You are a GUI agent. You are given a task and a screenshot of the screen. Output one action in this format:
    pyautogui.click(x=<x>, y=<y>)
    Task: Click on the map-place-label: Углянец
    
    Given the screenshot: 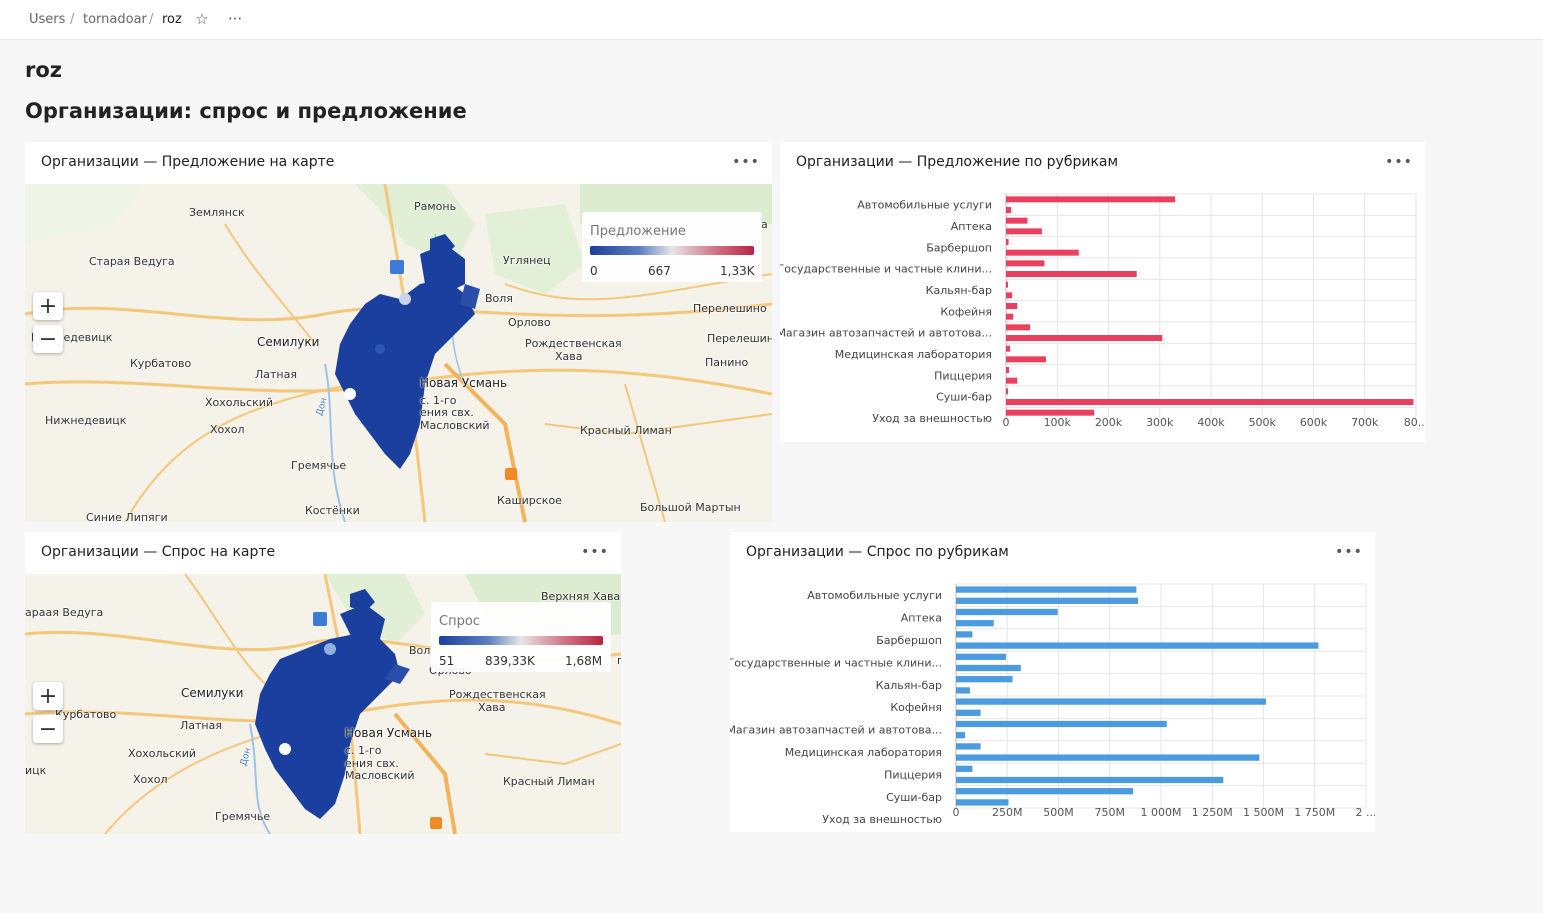 What is the action you would take?
    pyautogui.click(x=527, y=260)
    